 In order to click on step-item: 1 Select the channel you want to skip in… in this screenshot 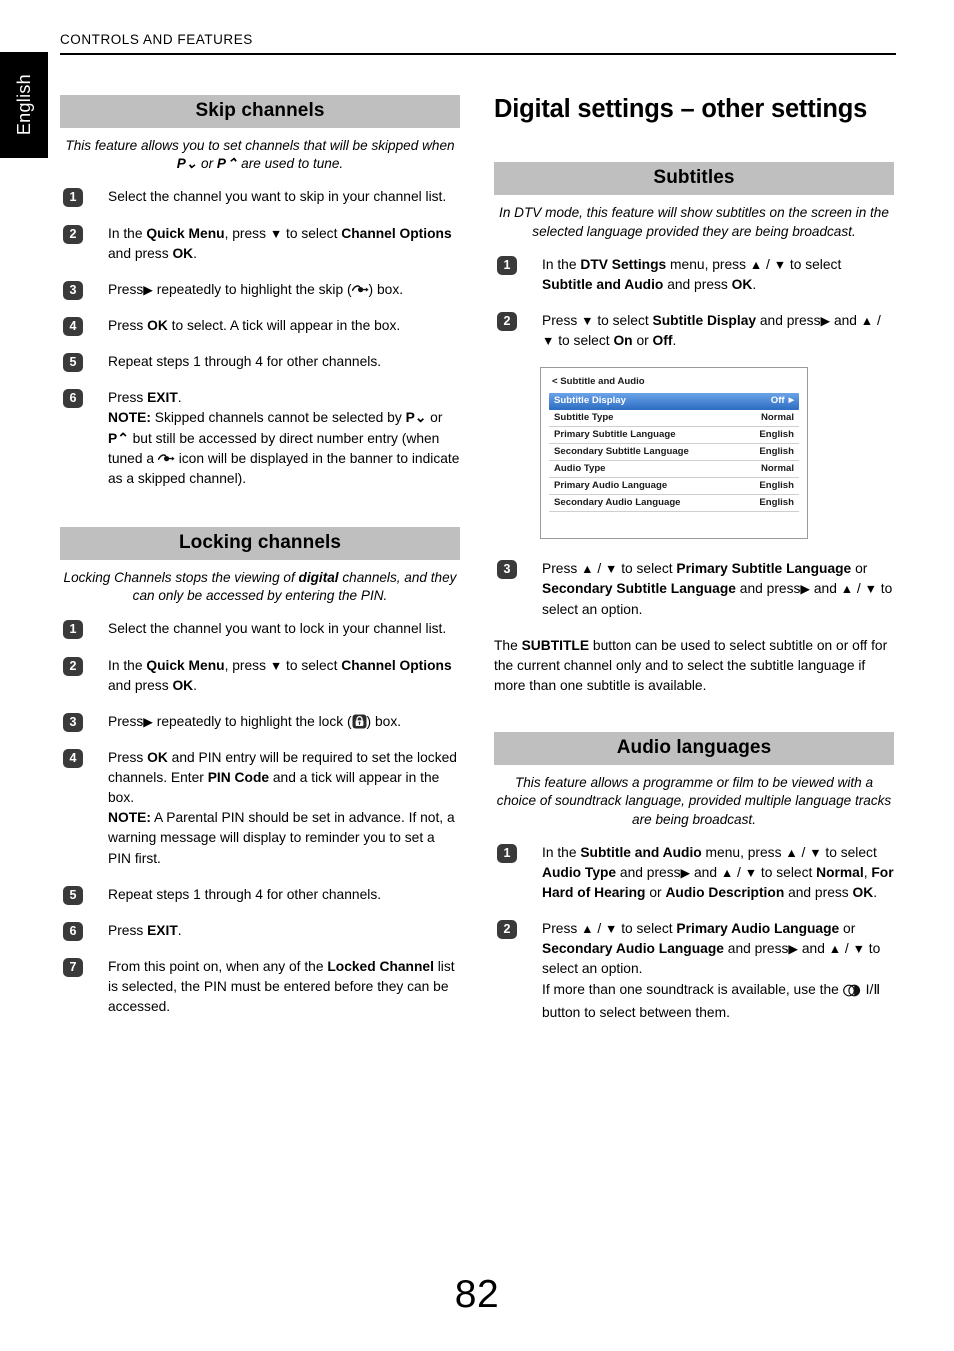, I will do `click(260, 197)`.